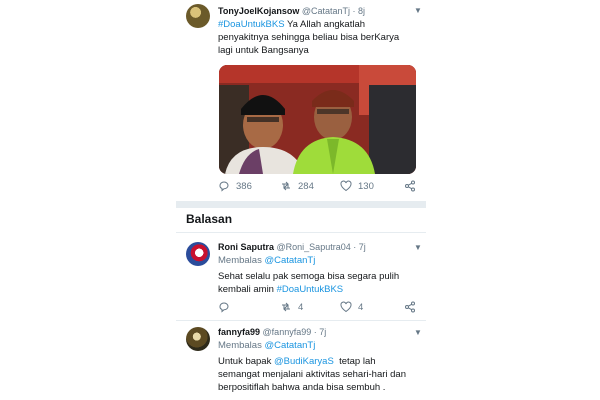 The height and width of the screenshot is (400, 600). I want to click on reply-button, so click(224, 307).